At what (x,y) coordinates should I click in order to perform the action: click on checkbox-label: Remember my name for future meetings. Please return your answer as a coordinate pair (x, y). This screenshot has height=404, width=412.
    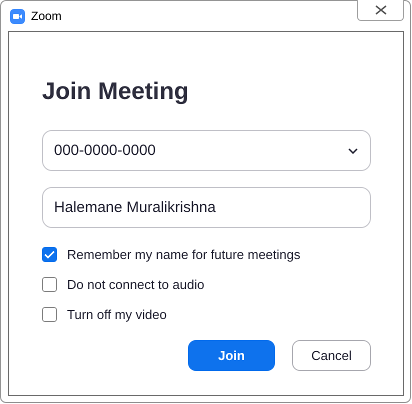
    Looking at the image, I should click on (183, 254).